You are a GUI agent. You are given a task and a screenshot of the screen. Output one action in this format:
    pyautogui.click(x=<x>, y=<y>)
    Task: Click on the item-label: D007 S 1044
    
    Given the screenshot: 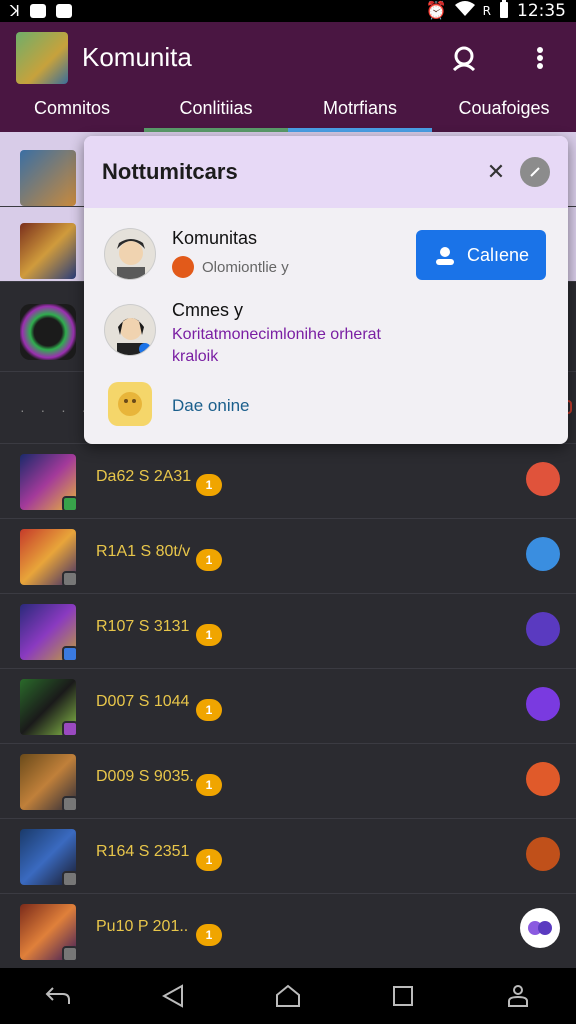 What is the action you would take?
    pyautogui.click(x=143, y=701)
    